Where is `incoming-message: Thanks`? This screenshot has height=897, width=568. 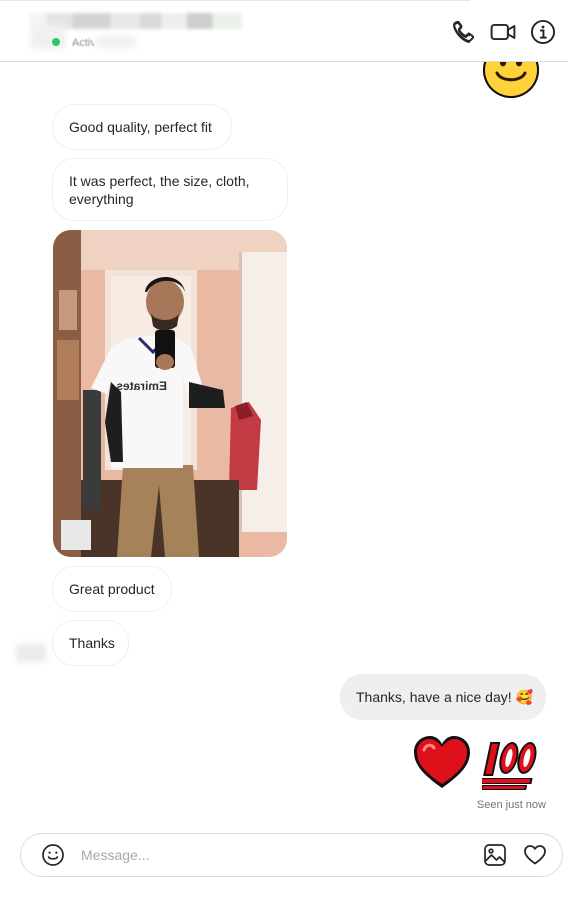 incoming-message: Thanks is located at coordinates (90, 643).